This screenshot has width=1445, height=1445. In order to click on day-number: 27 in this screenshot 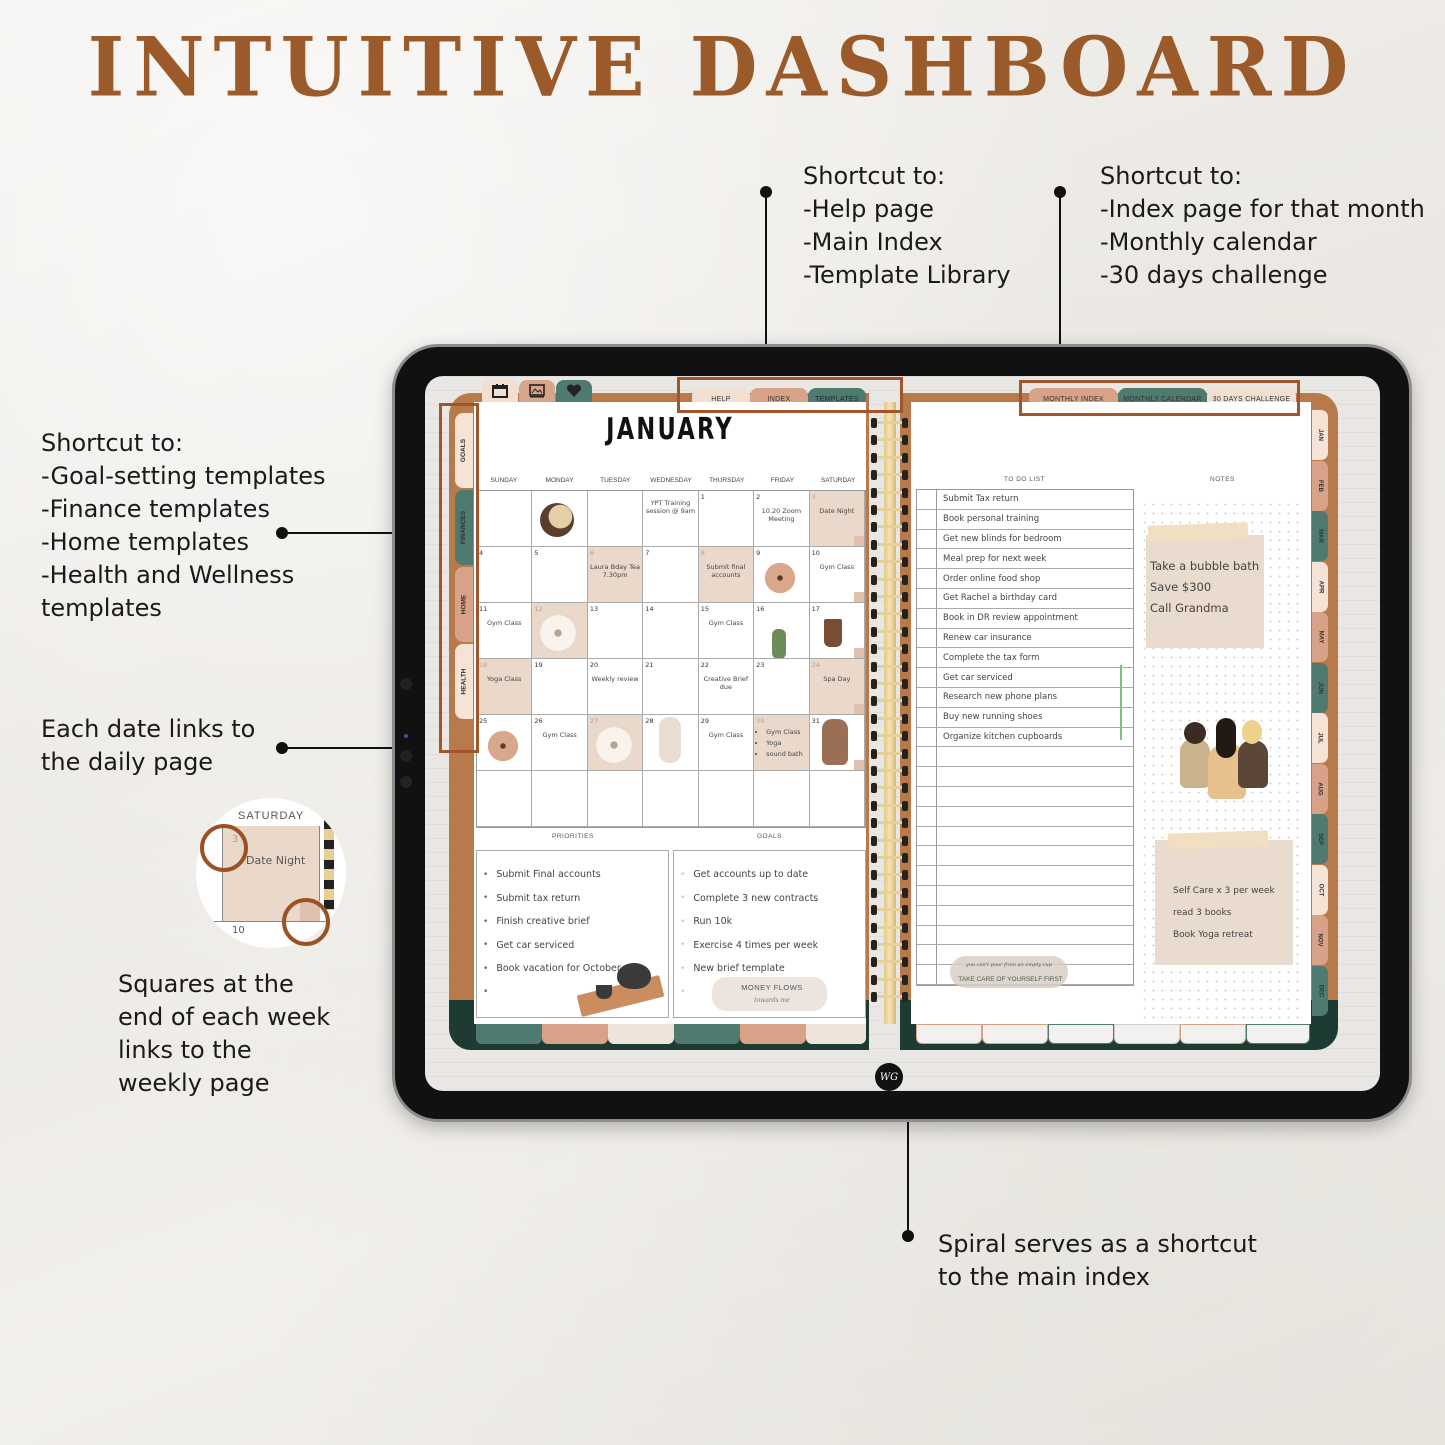, I will do `click(615, 721)`.